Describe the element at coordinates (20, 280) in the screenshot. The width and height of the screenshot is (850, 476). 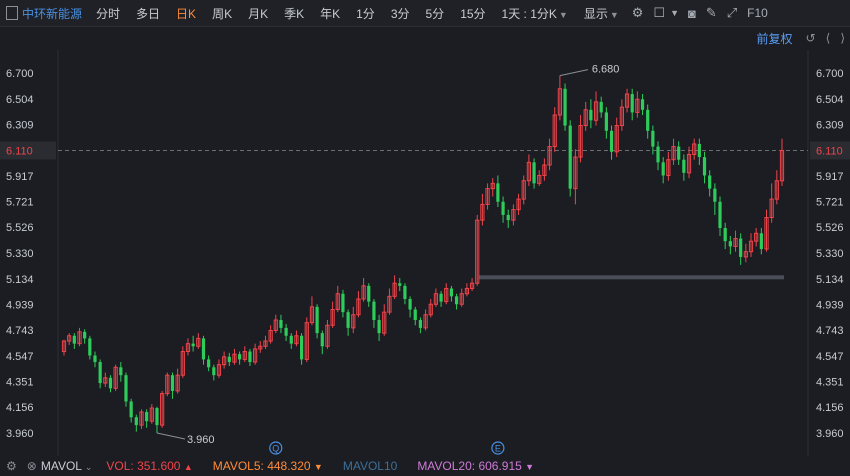
I see `y-tick-label-left: 5.134` at that location.